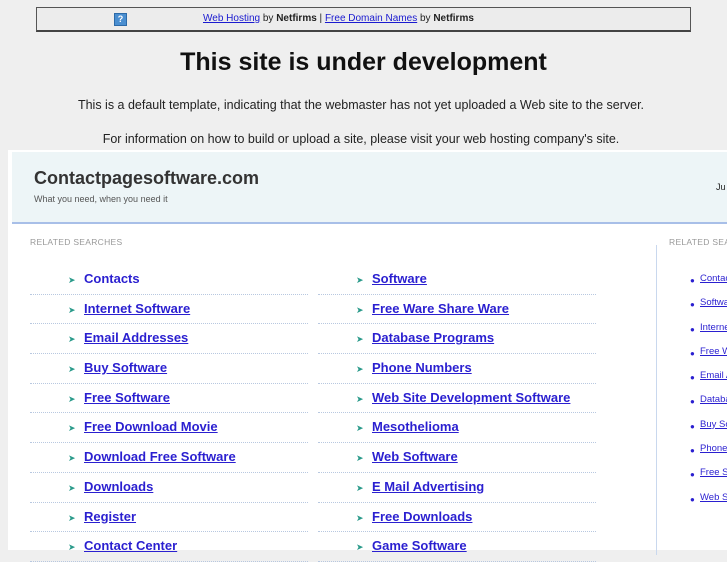 Image resolution: width=727 pixels, height=562 pixels. I want to click on search-link: E Mail Advertising, so click(428, 486).